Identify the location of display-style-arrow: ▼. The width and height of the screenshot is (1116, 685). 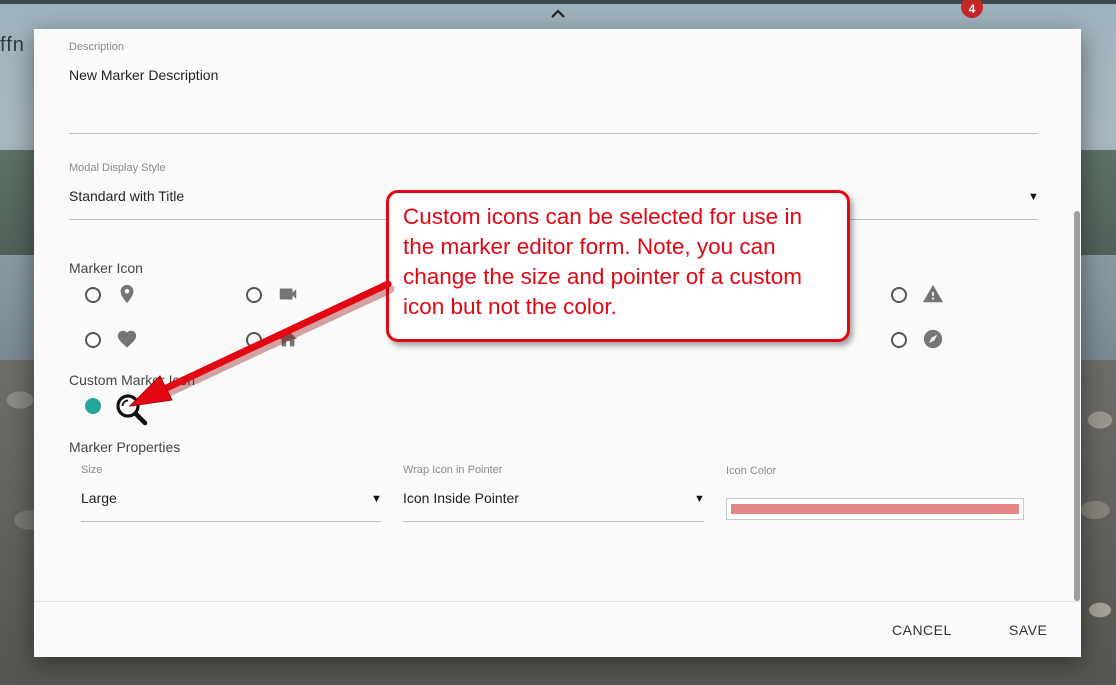
(1033, 197).